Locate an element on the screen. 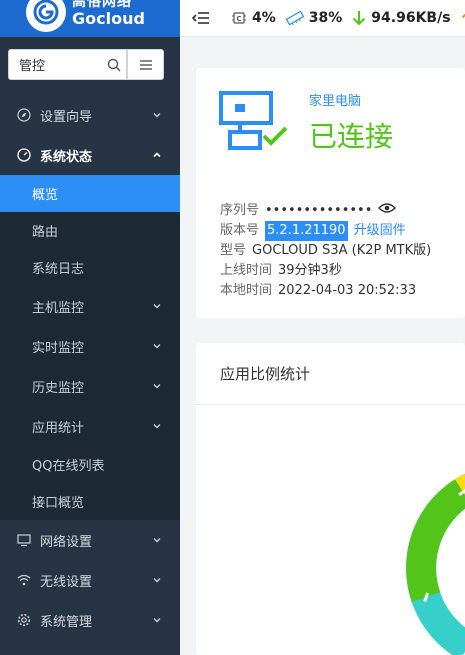 This screenshot has width=465, height=655. version-row: 版本号 5.2.1.21190 升级固件 is located at coordinates (325, 231).